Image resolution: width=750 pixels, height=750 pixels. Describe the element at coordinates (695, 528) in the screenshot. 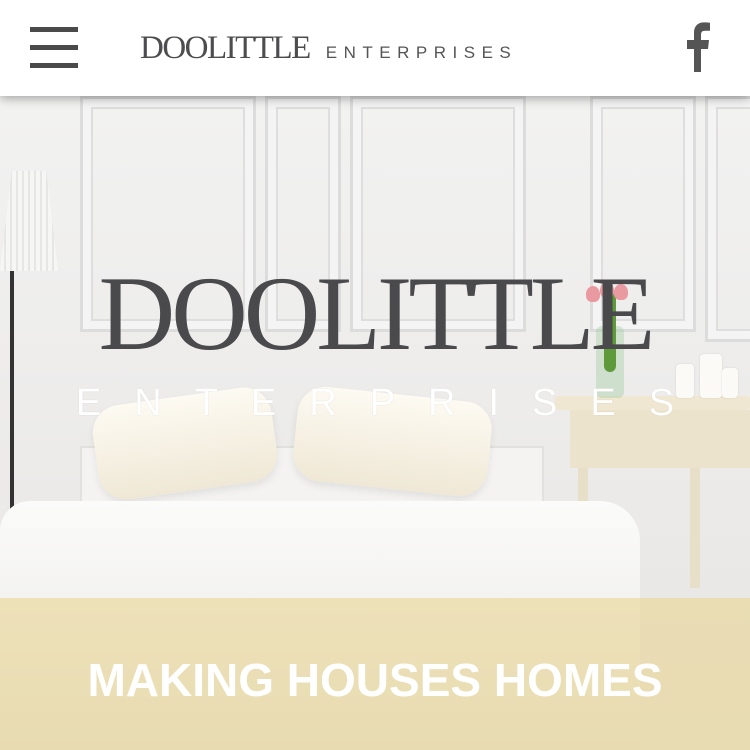

I see `table-leg` at that location.